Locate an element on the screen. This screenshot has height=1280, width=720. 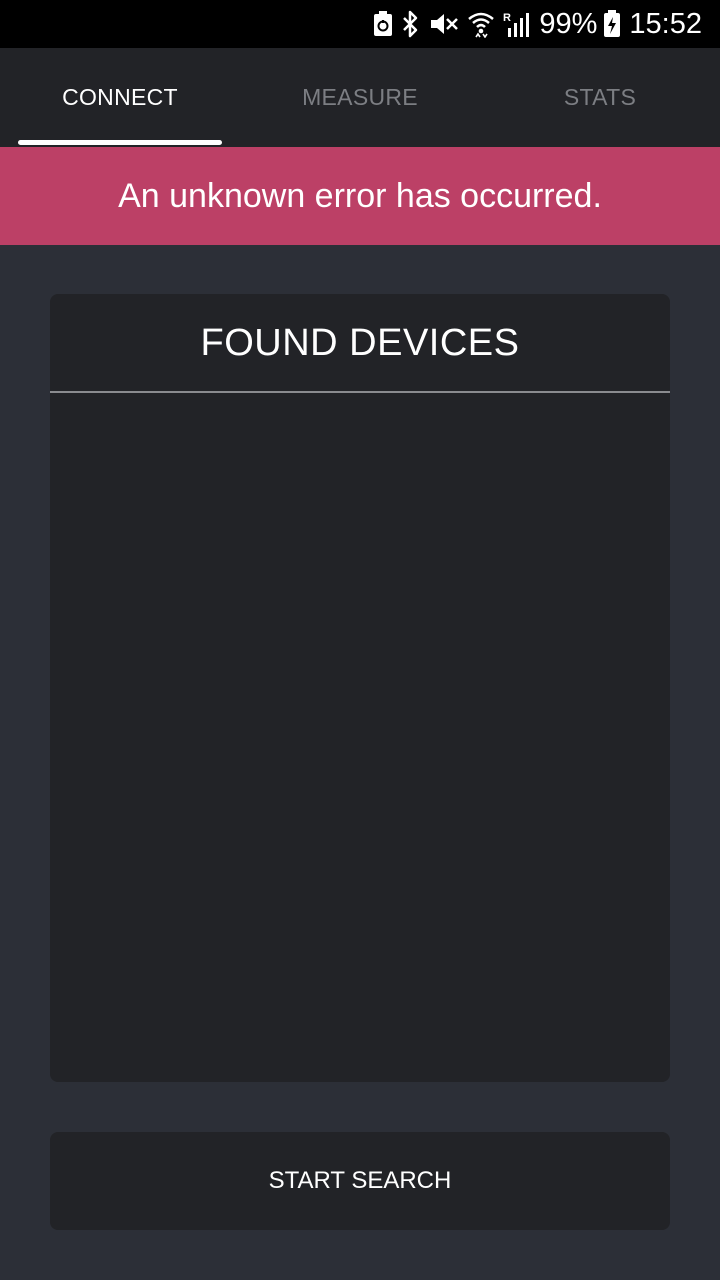
battery-charging-icon is located at coordinates (612, 24).